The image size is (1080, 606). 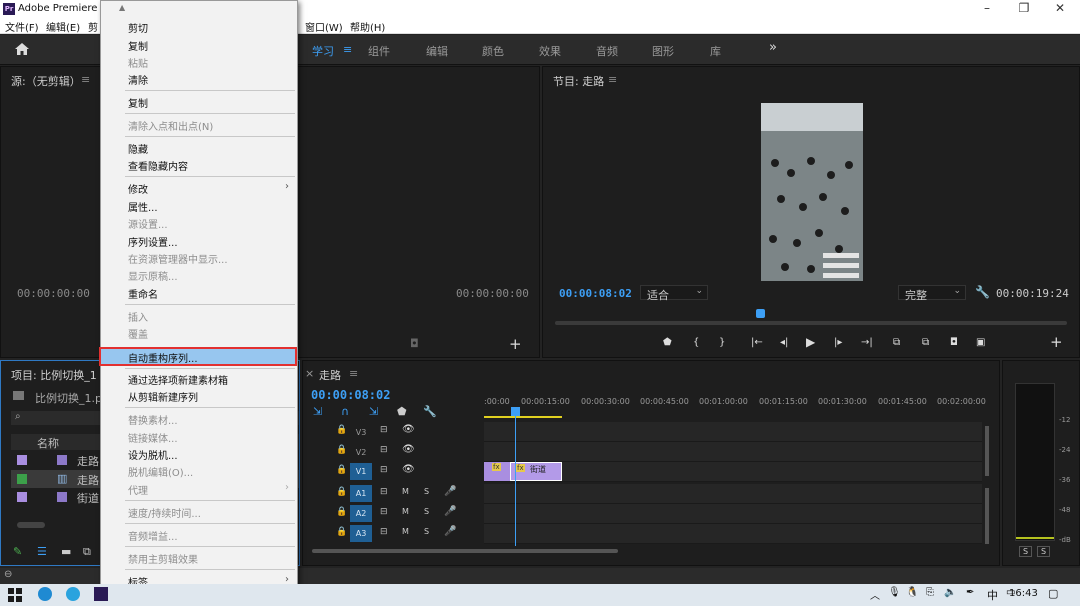 I want to click on track-lane-v1: fx fx 街道, so click(x=733, y=472).